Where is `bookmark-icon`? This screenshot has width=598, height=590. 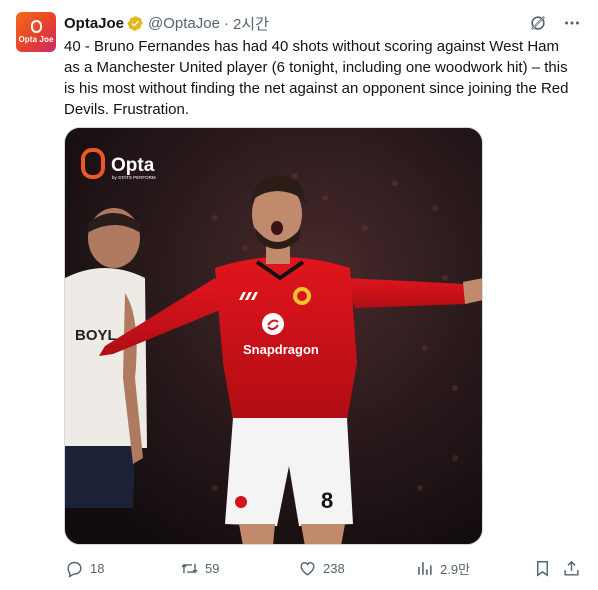 bookmark-icon is located at coordinates (542, 568).